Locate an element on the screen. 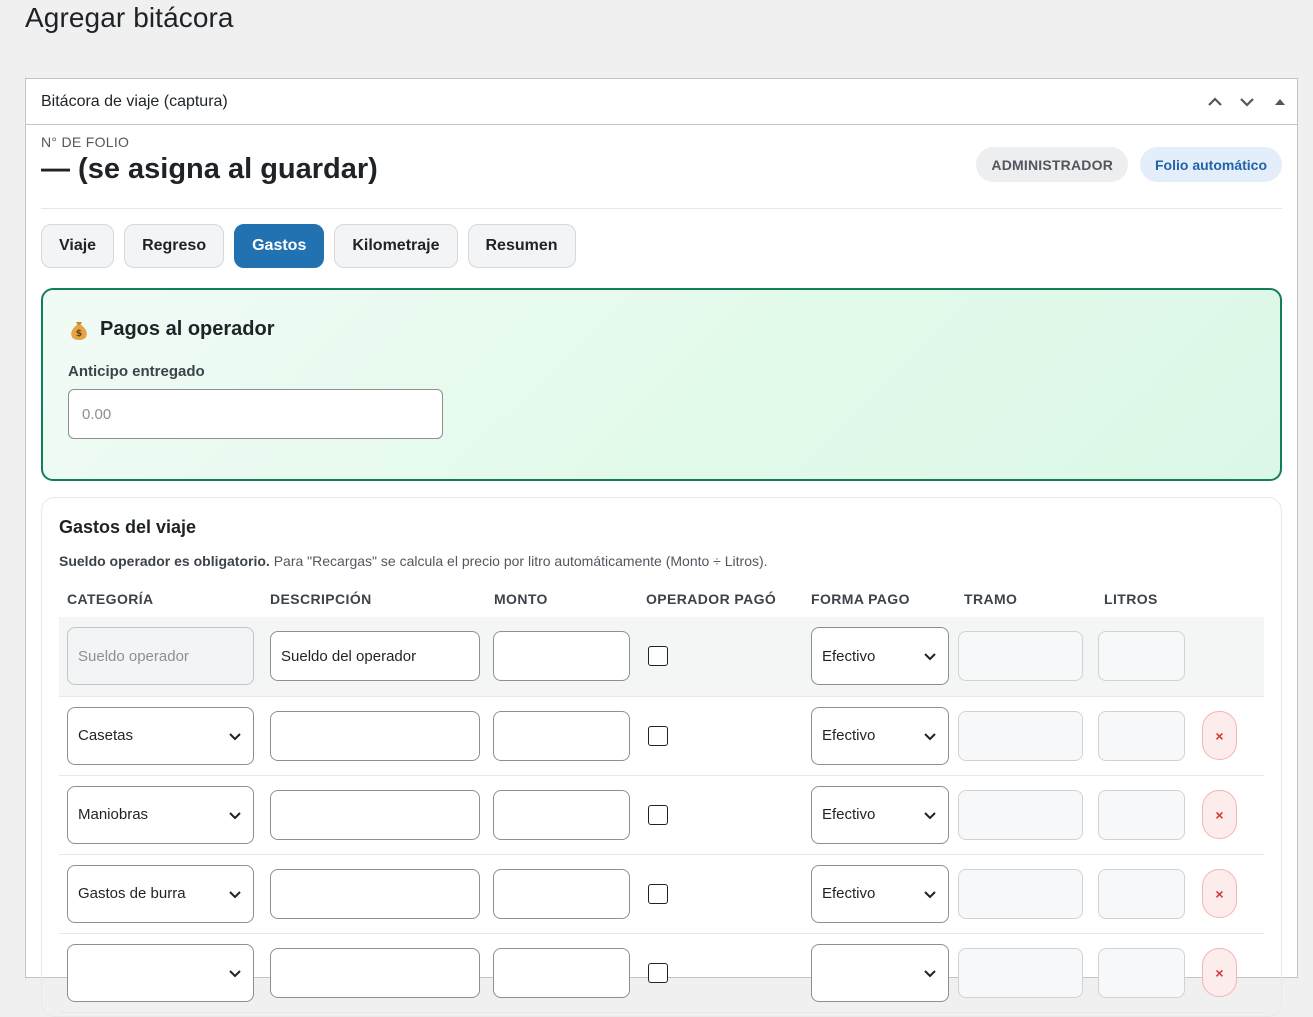  forma-pago-select is located at coordinates (880, 972).